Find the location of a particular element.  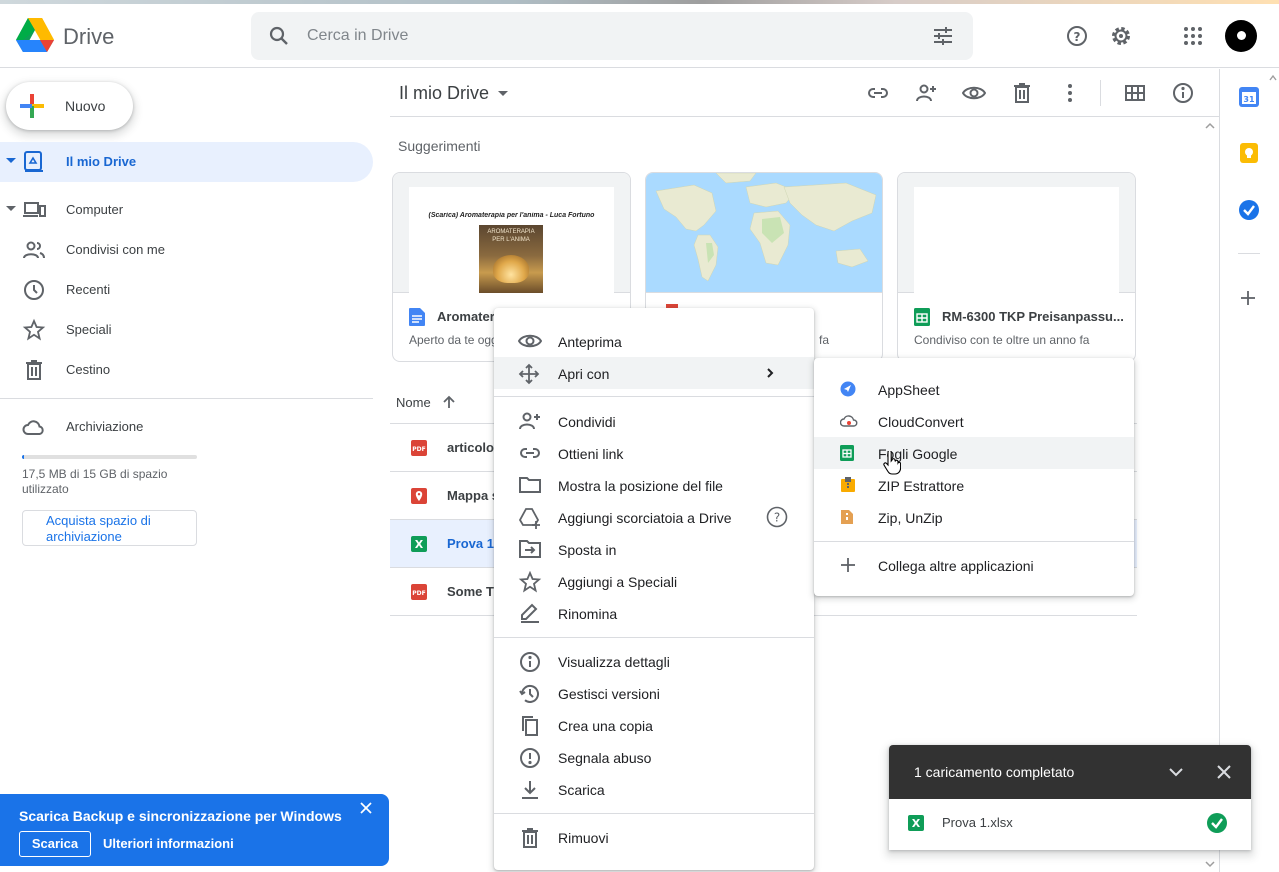

search-input is located at coordinates (607, 36).